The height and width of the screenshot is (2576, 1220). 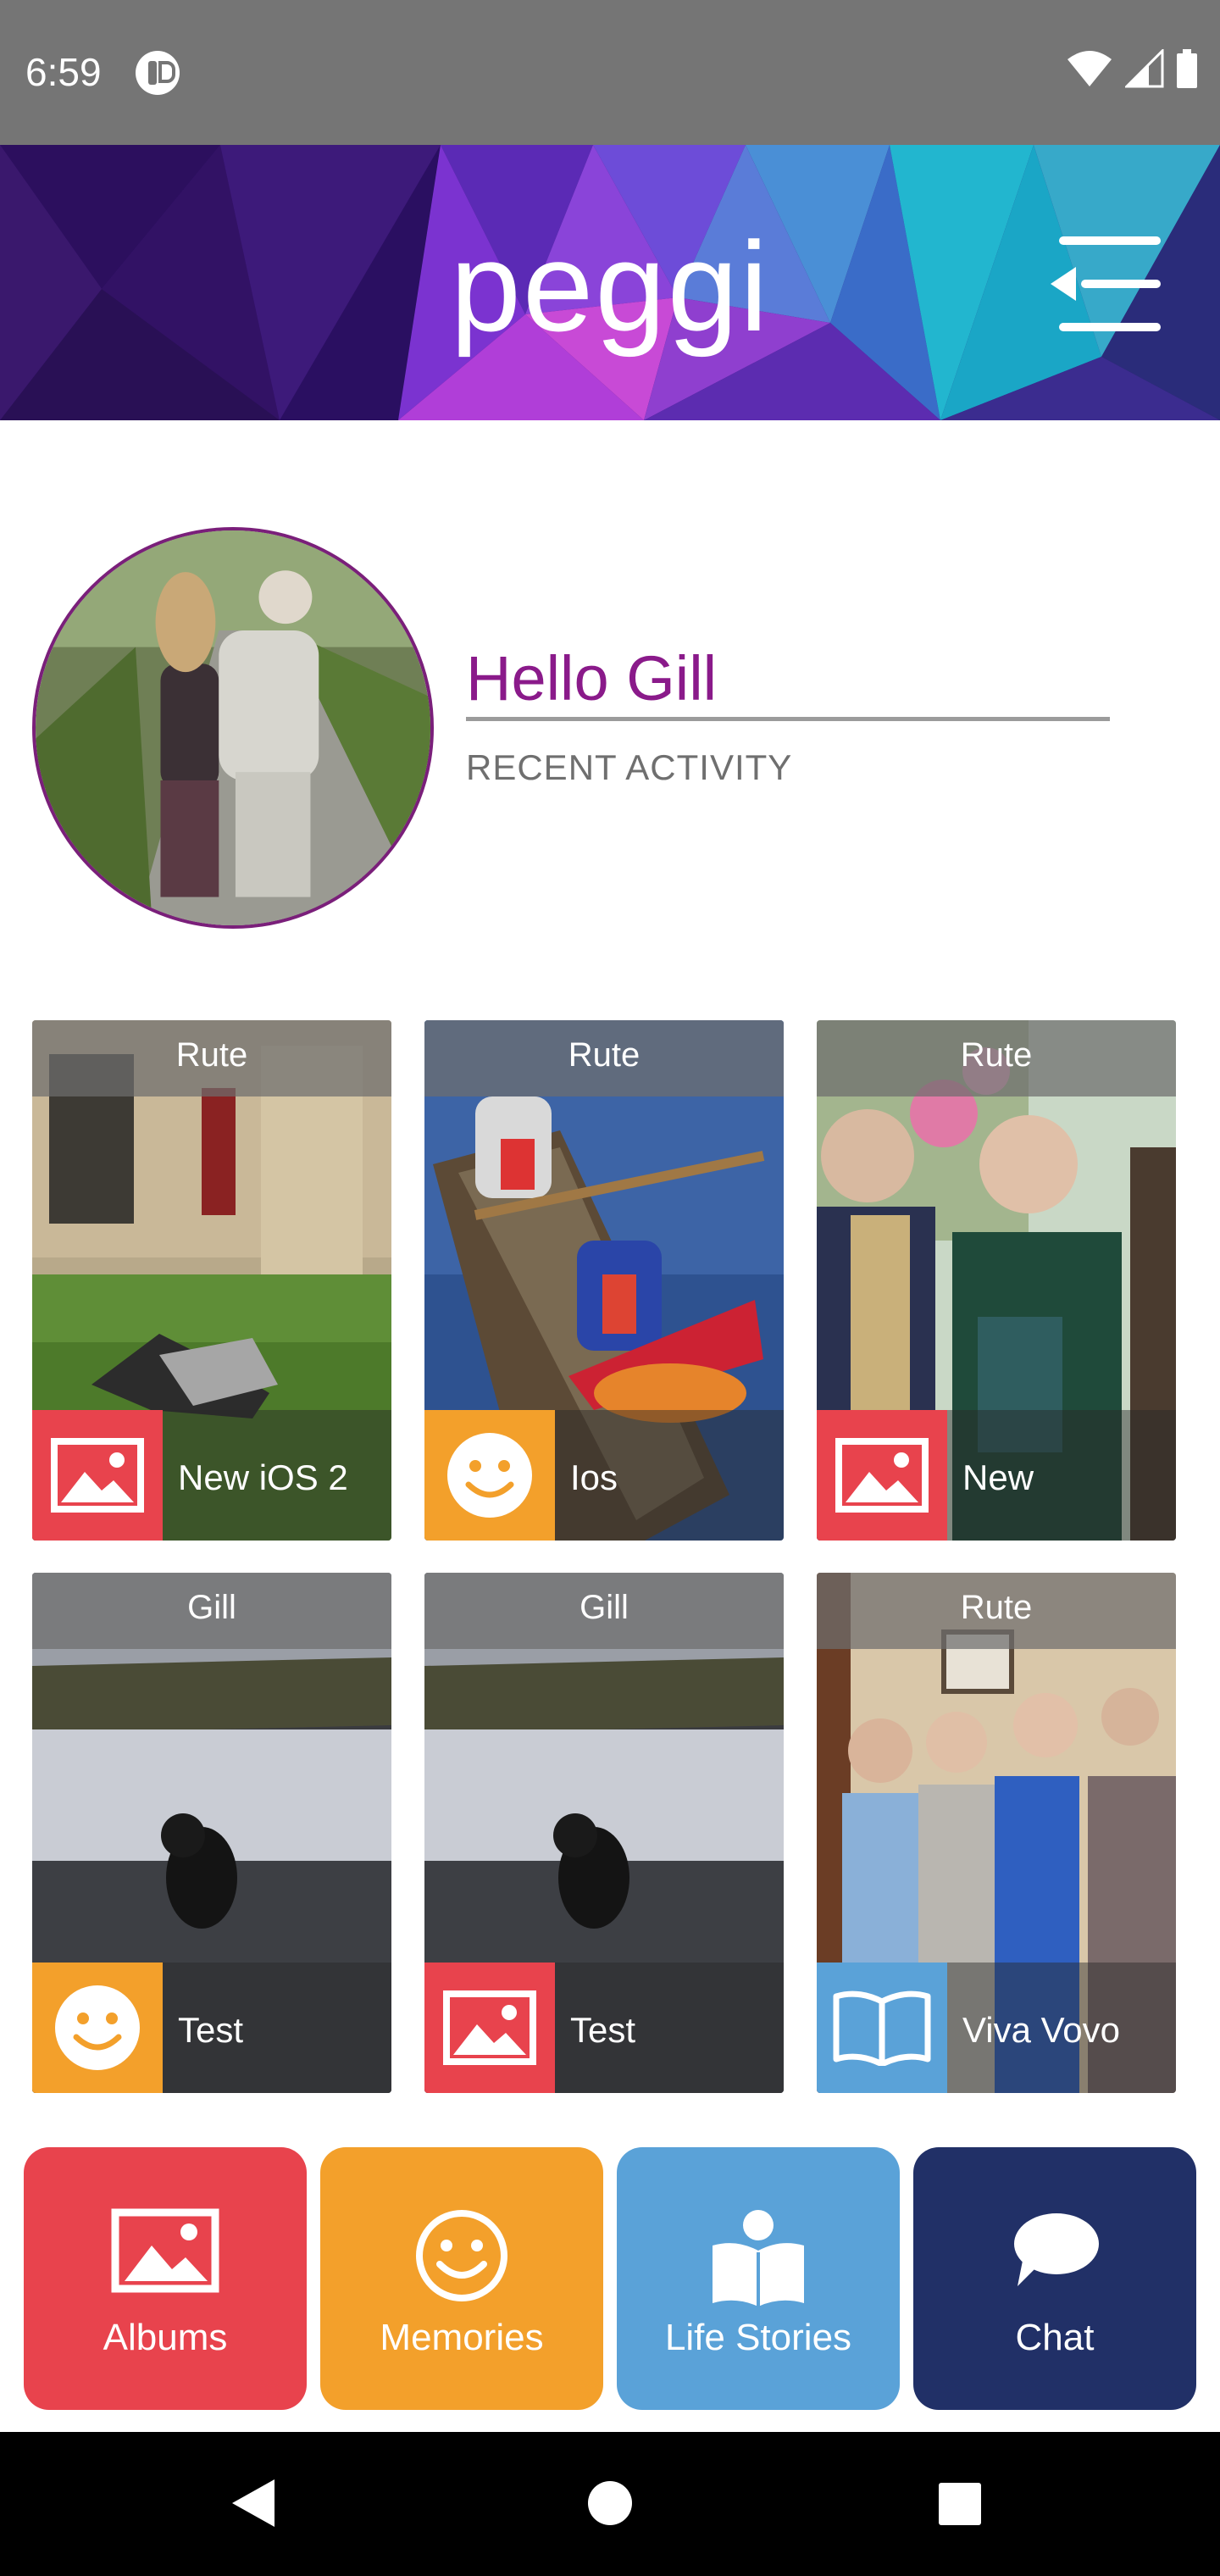 I want to click on tile-caption: New, so click(x=998, y=1477).